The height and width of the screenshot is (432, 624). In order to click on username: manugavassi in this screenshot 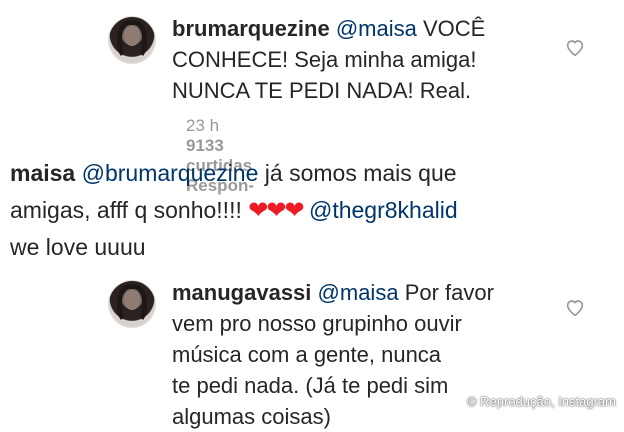, I will do `click(241, 292)`.